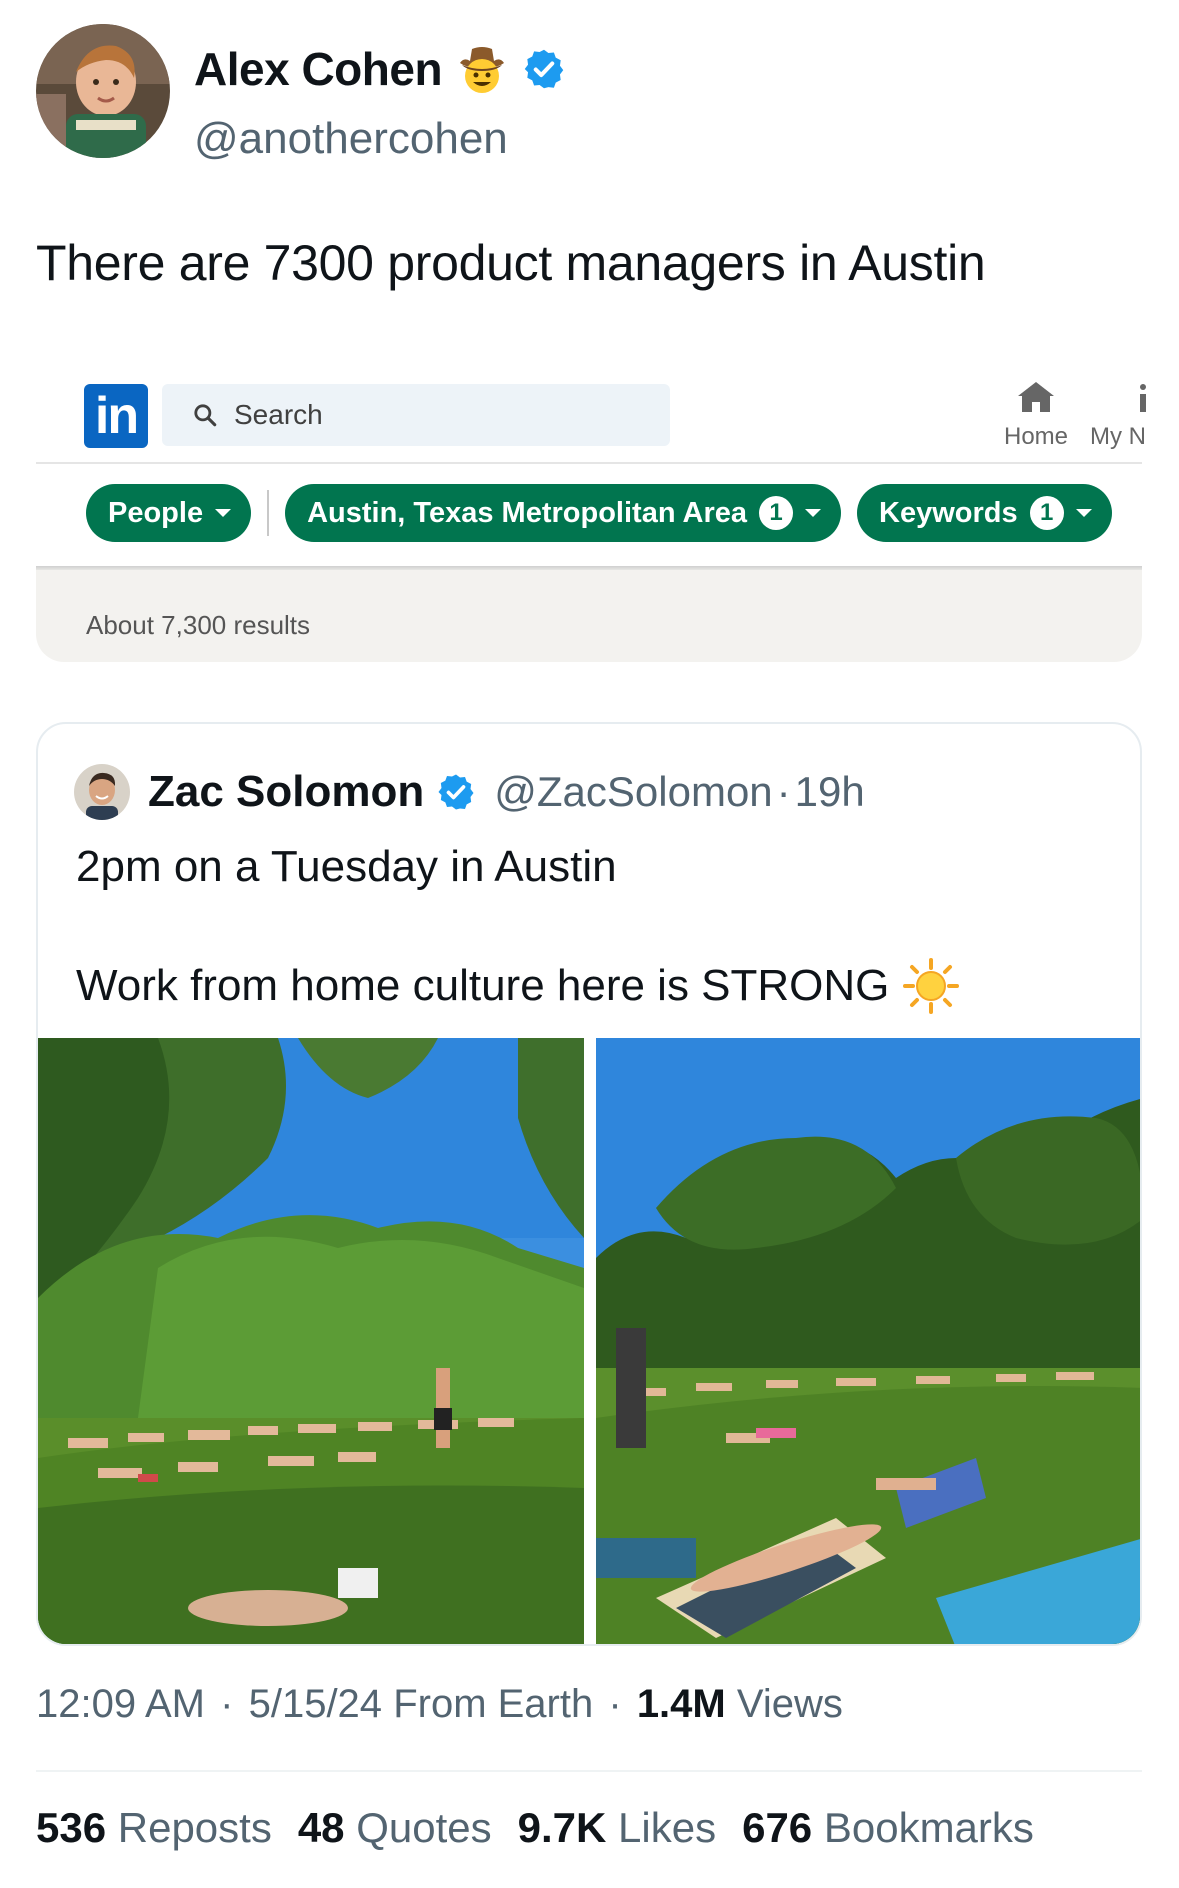  I want to click on quoted-text-line1: 2pm on a Tuesday in Austin, so click(346, 866).